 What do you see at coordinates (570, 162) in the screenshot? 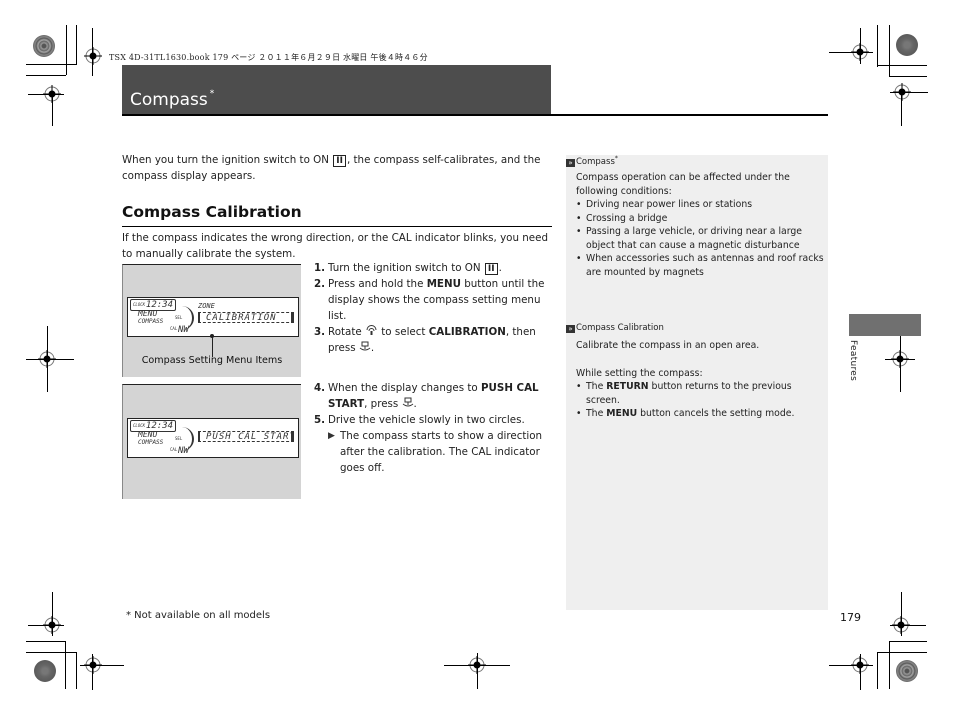
I see `cross-reference-icon: »` at bounding box center [570, 162].